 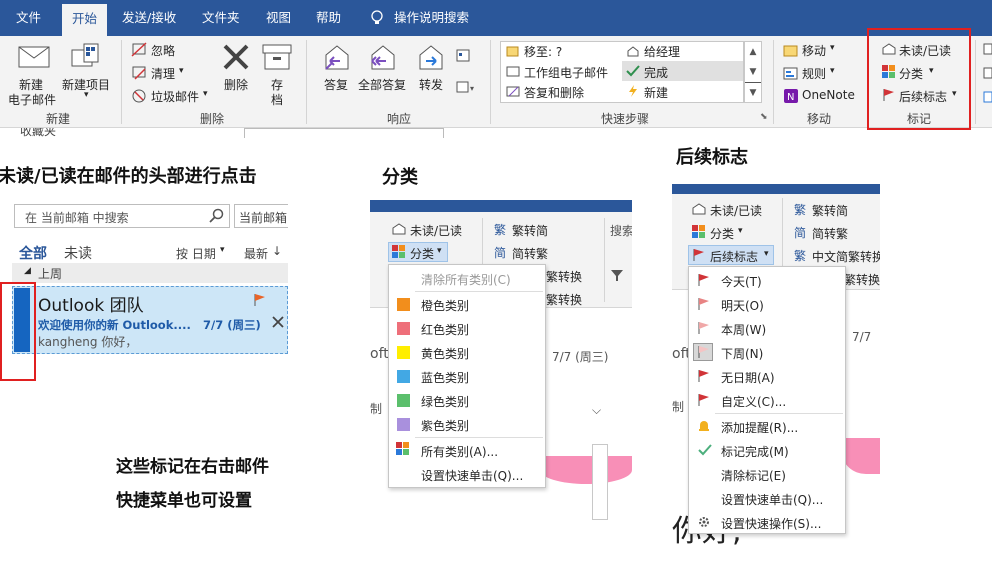 I want to click on rules-icon, so click(x=791, y=74).